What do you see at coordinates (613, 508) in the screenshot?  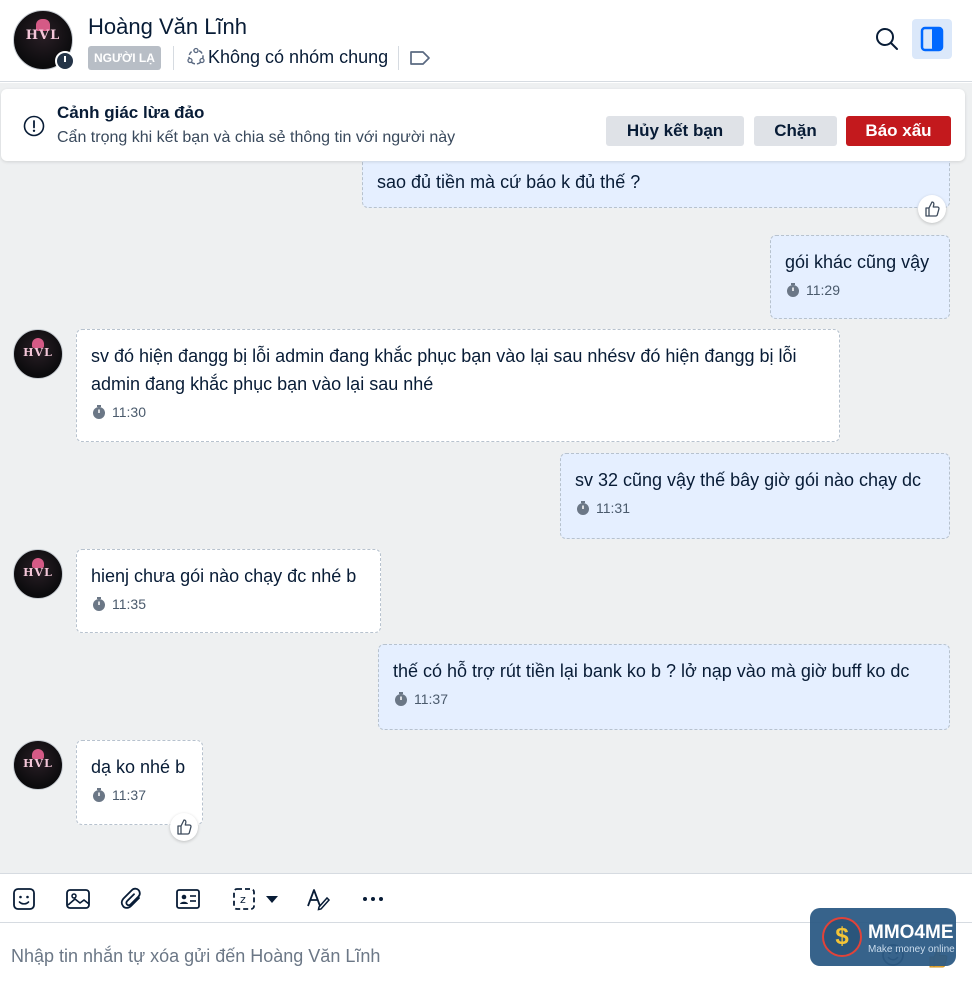 I see `time-label: 11:31` at bounding box center [613, 508].